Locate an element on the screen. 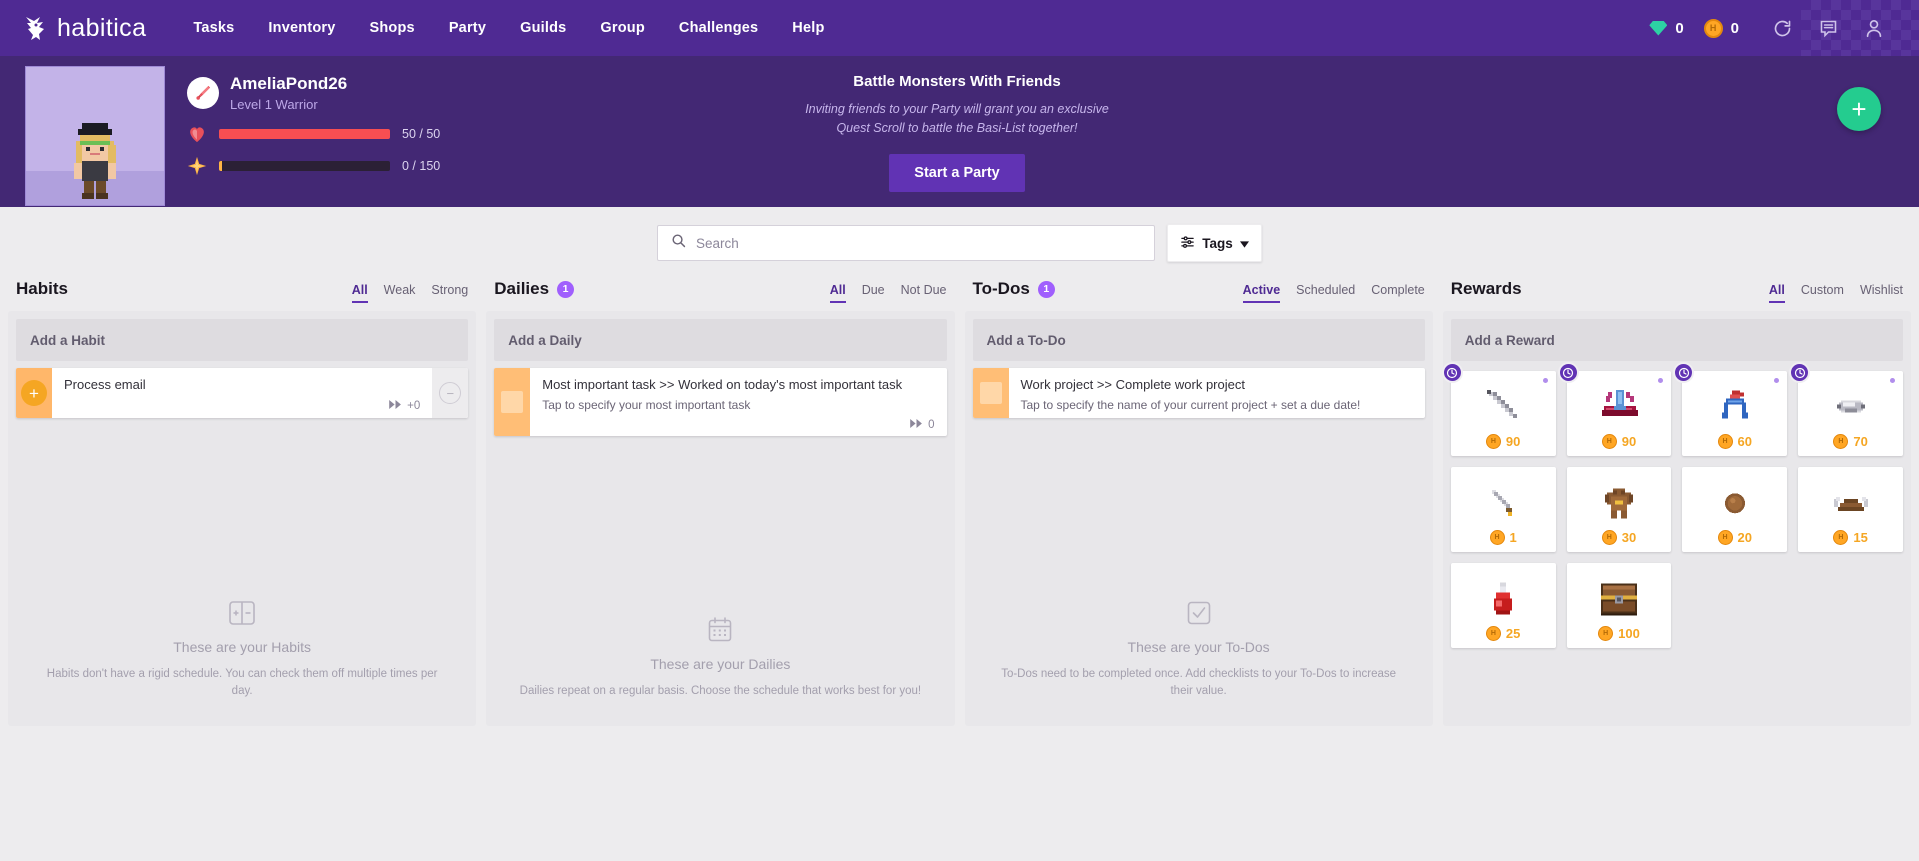 The width and height of the screenshot is (1919, 861). add-task-fab: + is located at coordinates (1859, 109).